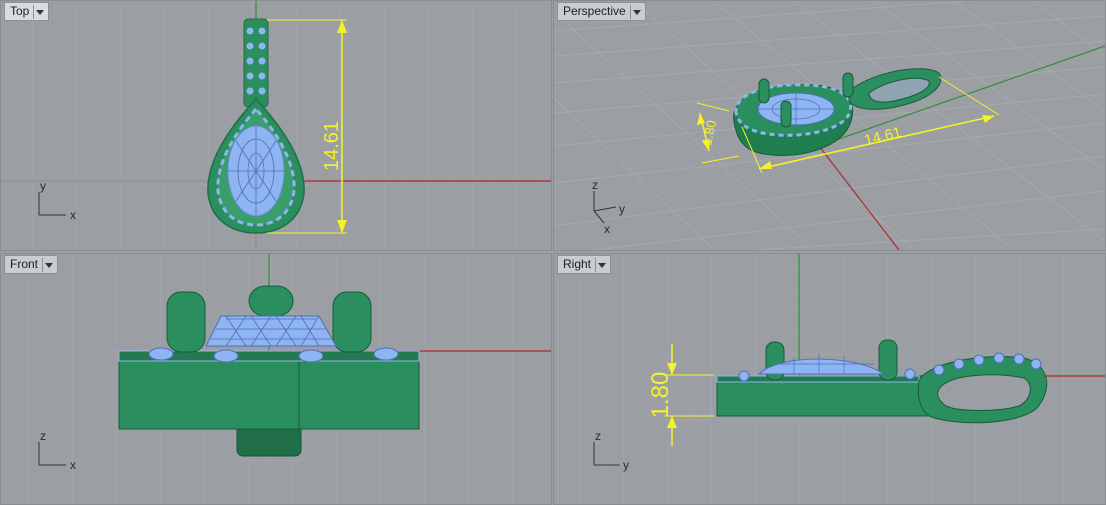 This screenshot has height=505, width=1106. Describe the element at coordinates (27, 11) in the screenshot. I see `viewport-label-top: Top` at that location.